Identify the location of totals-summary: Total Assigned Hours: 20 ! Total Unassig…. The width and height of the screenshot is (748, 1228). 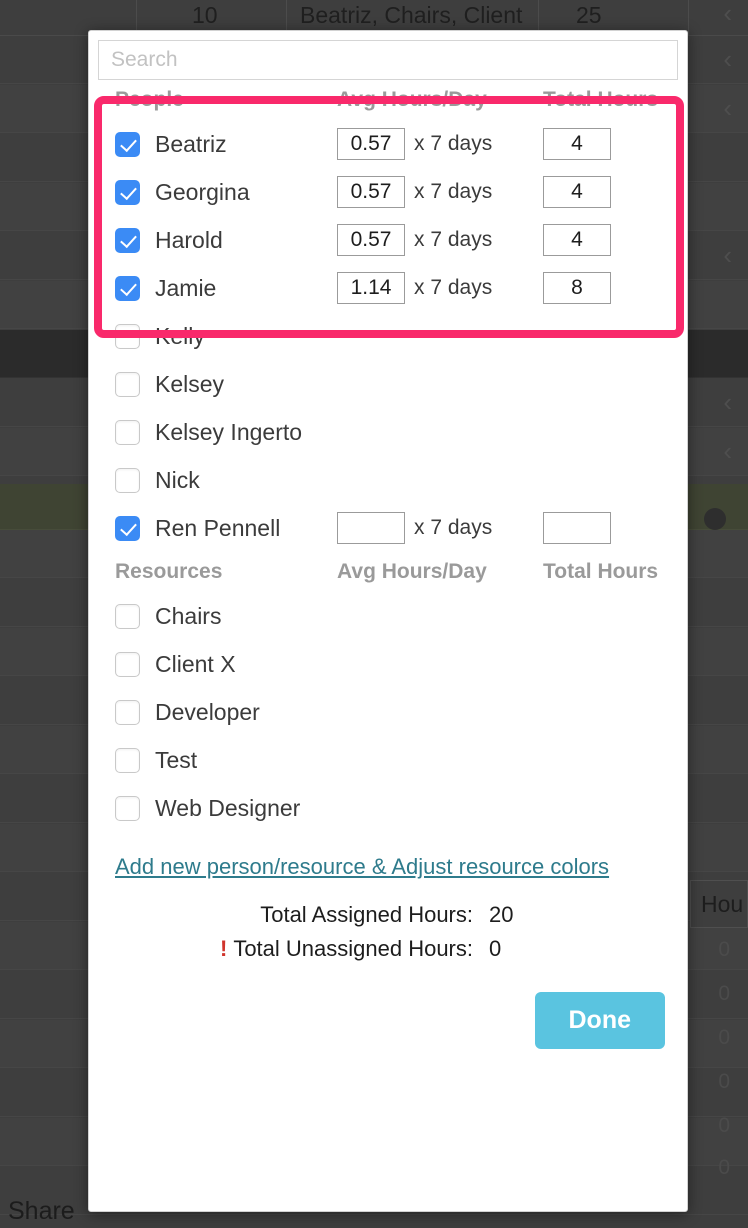
(388, 936).